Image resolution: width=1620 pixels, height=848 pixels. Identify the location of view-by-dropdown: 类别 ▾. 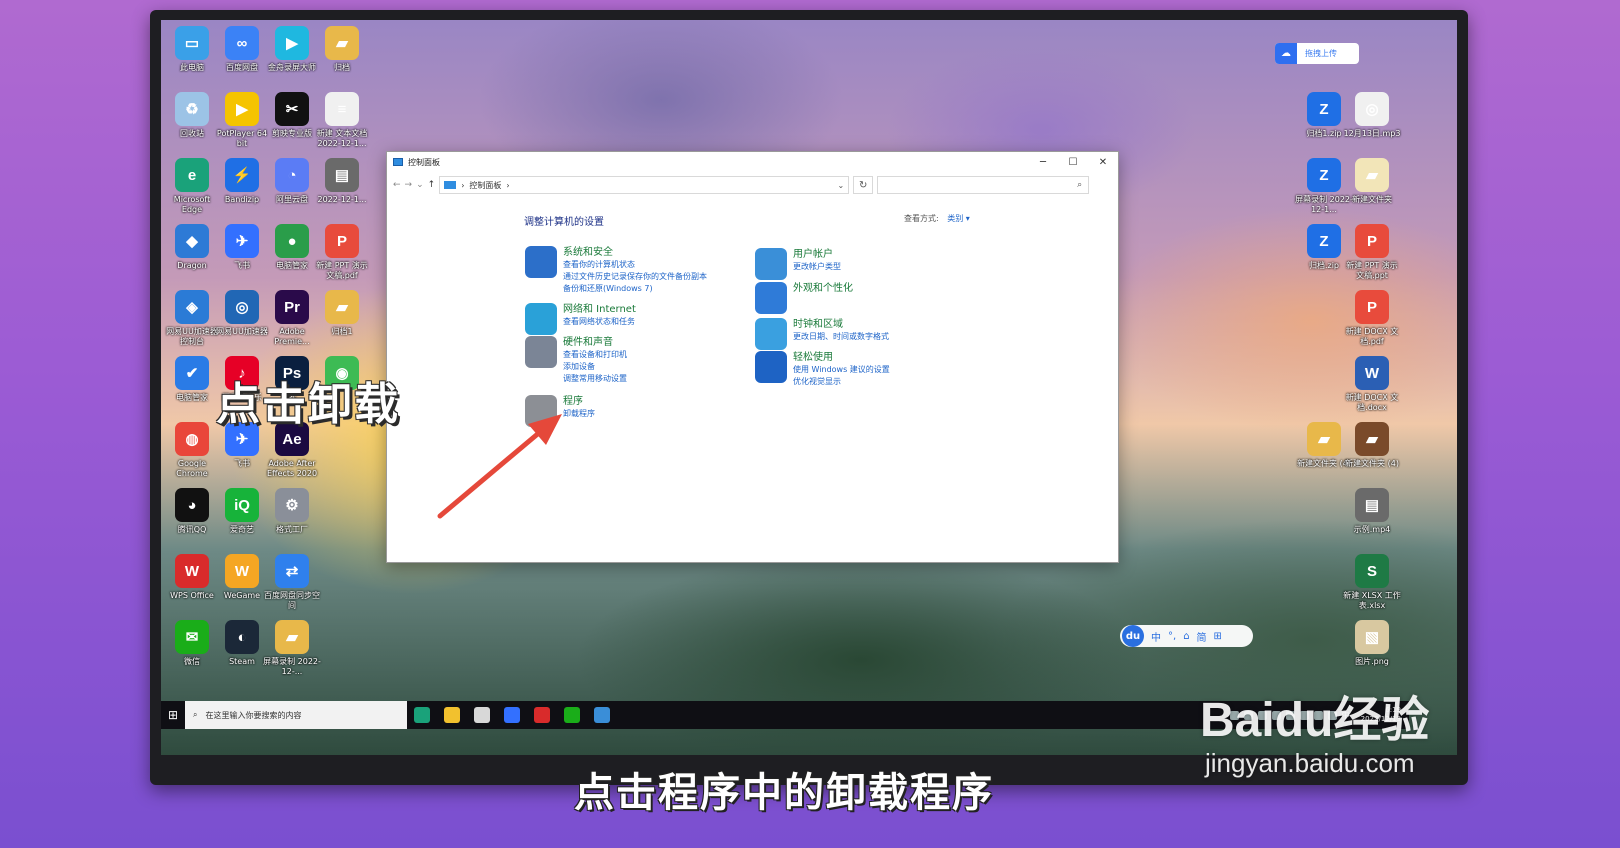
(958, 218).